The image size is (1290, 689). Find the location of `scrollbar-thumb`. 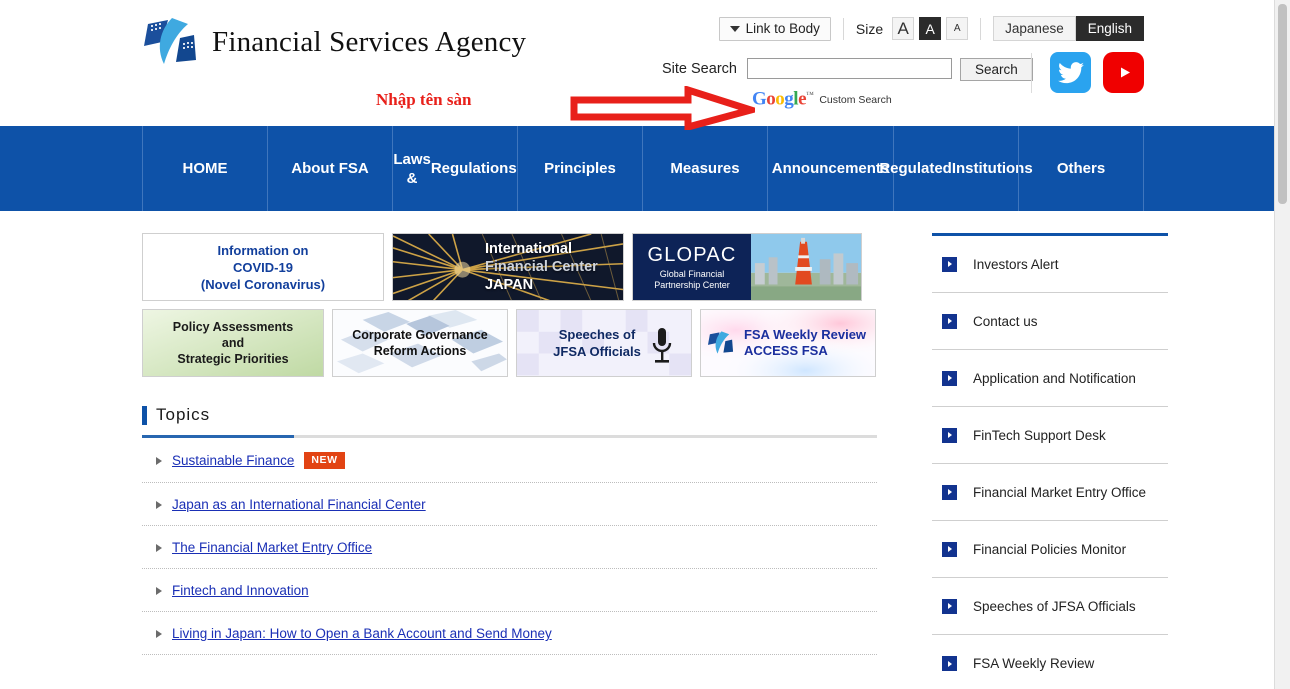

scrollbar-thumb is located at coordinates (1282, 104).